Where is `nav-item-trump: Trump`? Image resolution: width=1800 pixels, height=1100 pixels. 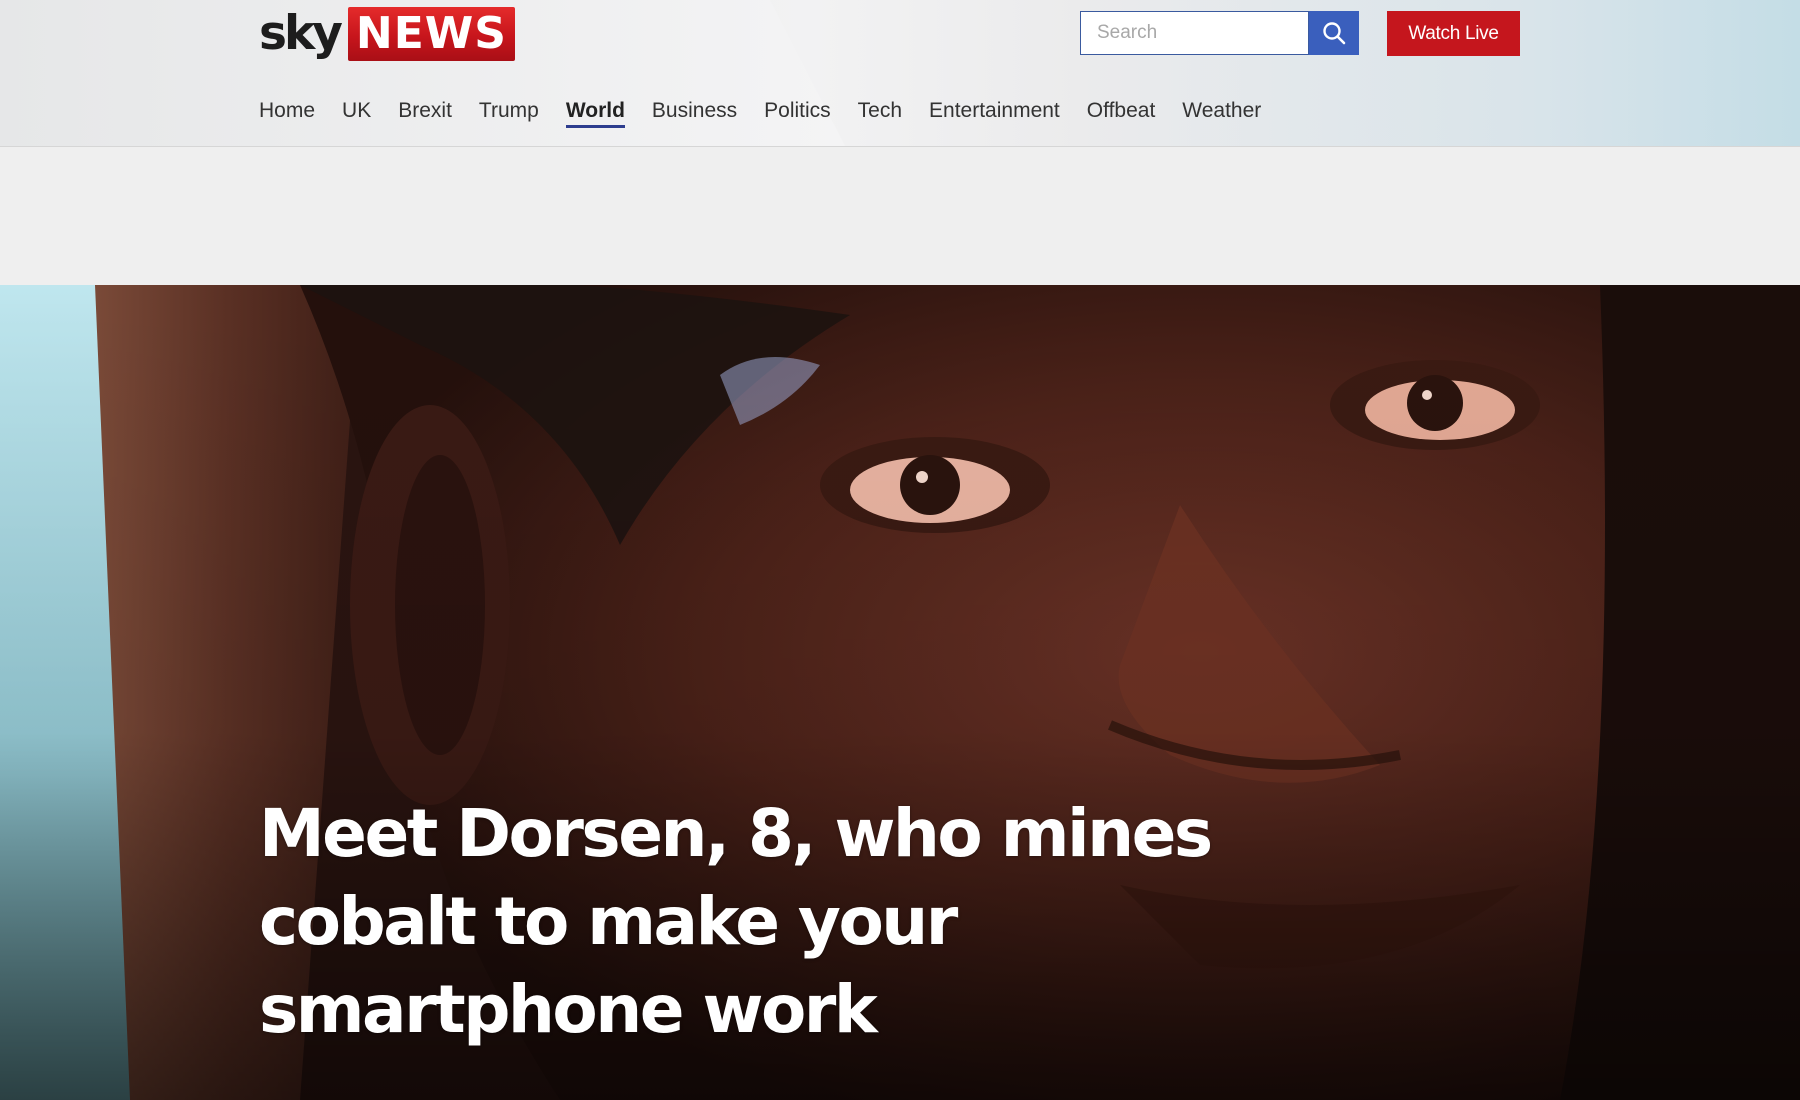
nav-item-trump: Trump is located at coordinates (509, 112).